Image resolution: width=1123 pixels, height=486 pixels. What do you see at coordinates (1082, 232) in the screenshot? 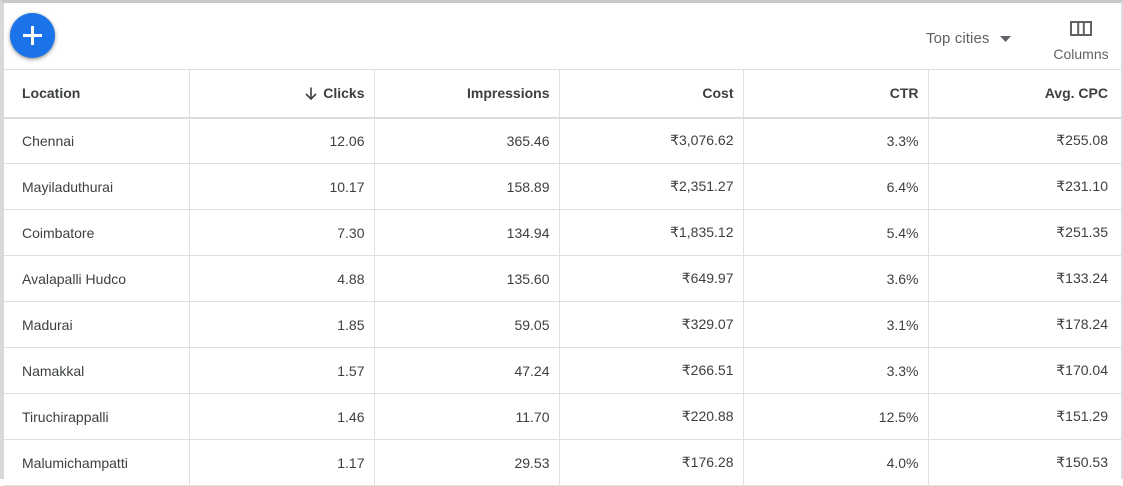
I see `cell-avg-cpc: ₹251.35` at bounding box center [1082, 232].